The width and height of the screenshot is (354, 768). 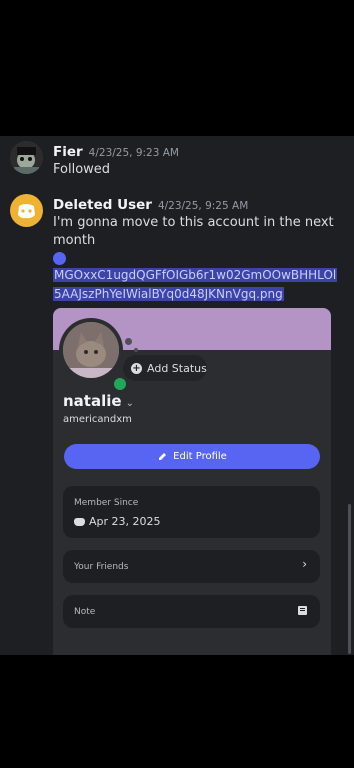 What do you see at coordinates (82, 169) in the screenshot?
I see `message-text: Followed` at bounding box center [82, 169].